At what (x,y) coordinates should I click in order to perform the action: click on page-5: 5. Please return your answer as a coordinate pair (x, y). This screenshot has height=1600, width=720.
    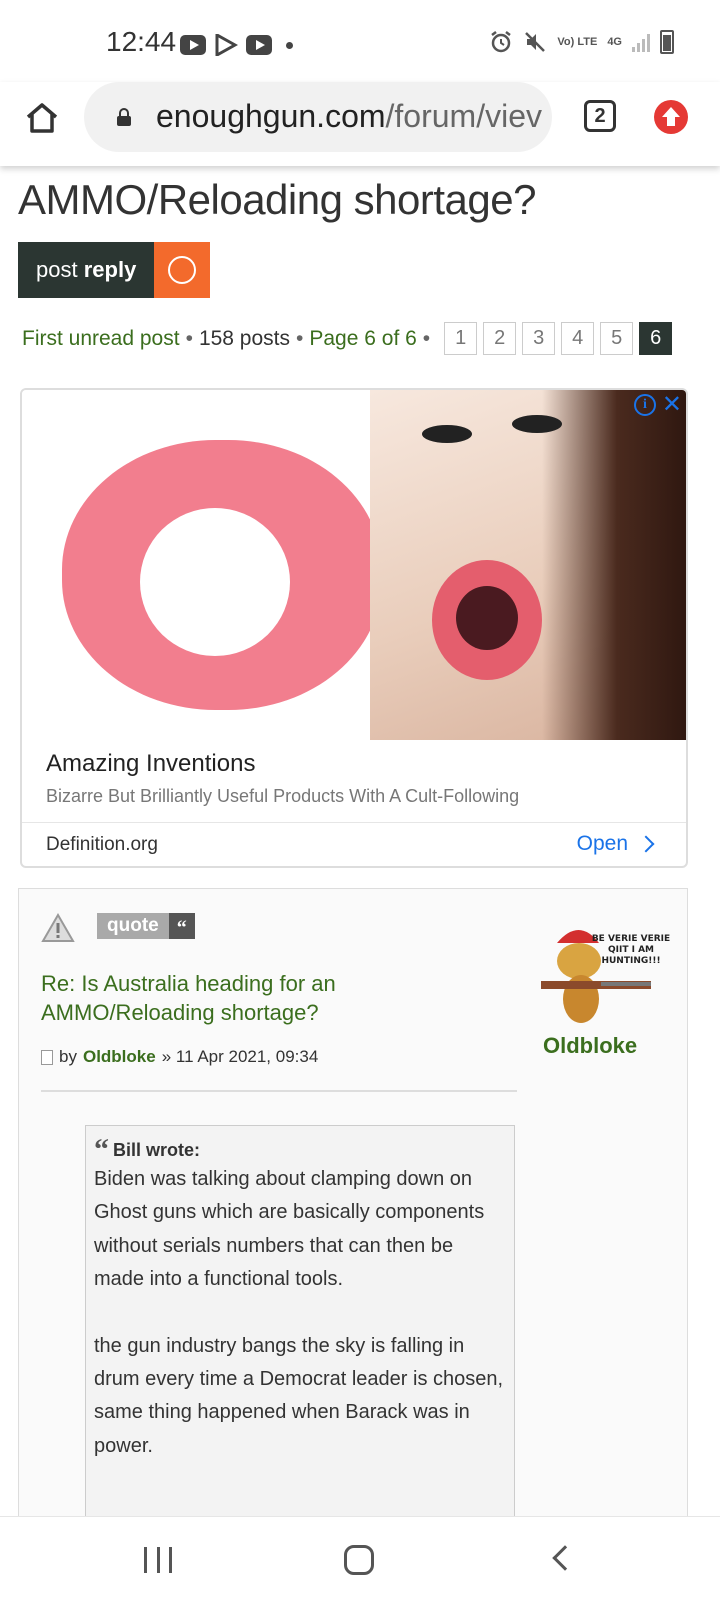
    Looking at the image, I should click on (617, 338).